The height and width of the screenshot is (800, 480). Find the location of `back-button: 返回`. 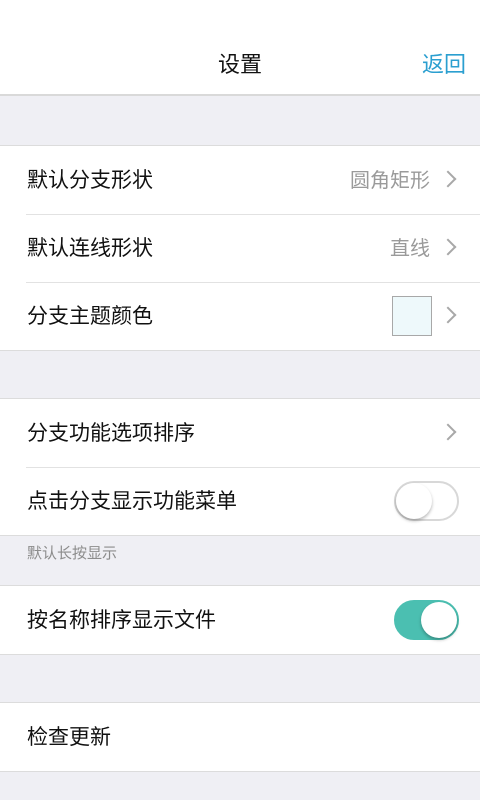

back-button: 返回 is located at coordinates (444, 66).